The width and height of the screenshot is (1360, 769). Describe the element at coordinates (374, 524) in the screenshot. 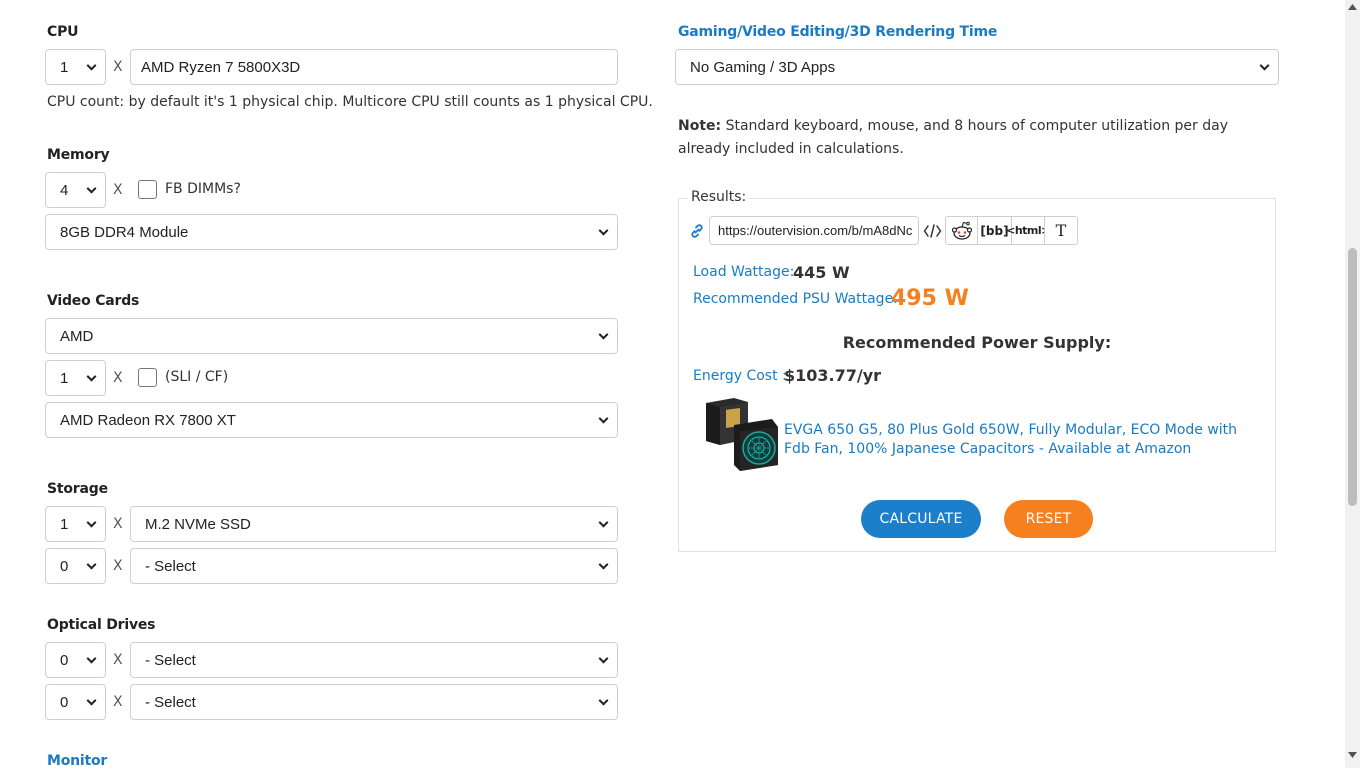

I see `storage-type-select: M.2 NVMe SSD` at that location.